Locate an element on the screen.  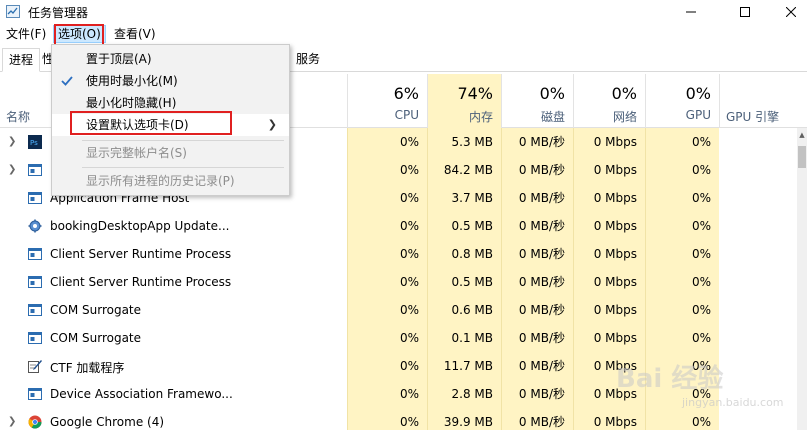
cell-memory: 84.2 MB is located at coordinates (464, 170).